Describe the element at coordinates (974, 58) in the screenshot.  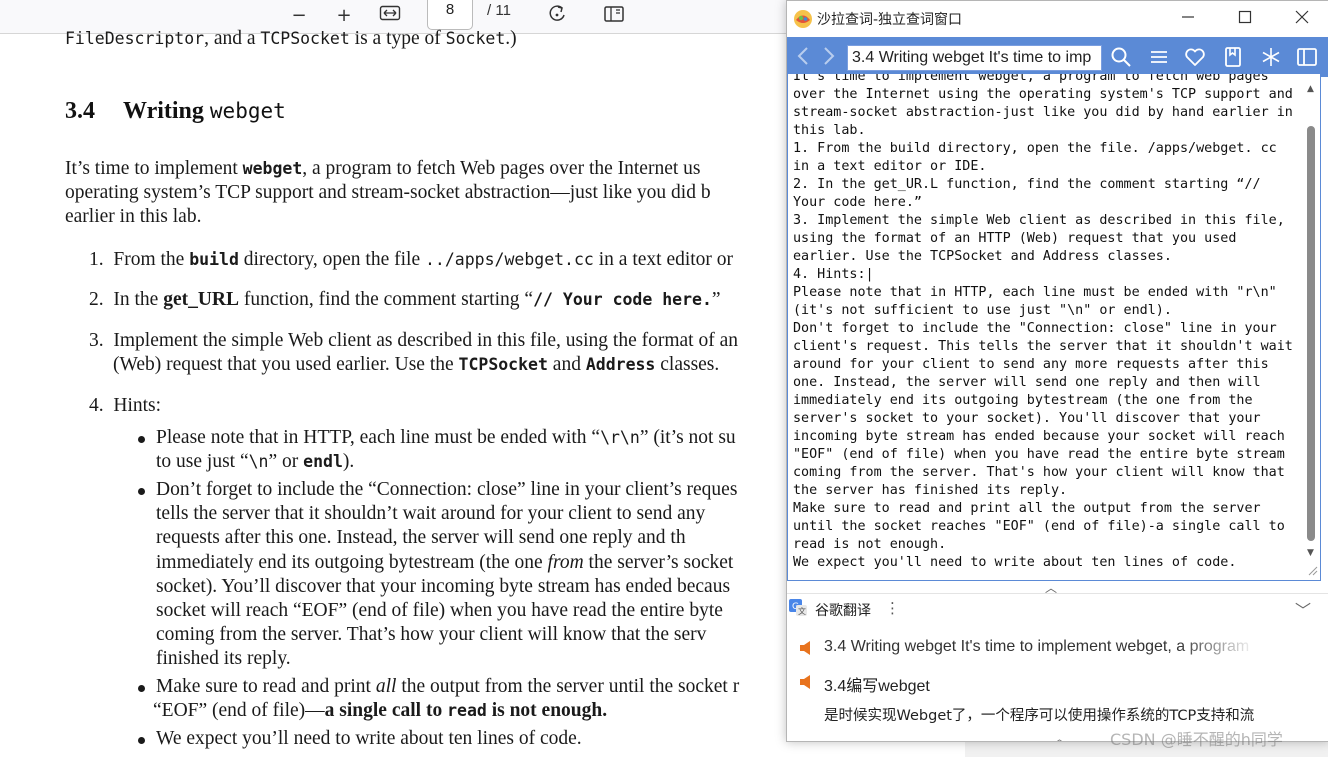
I see `search-input: 3.4 Writing webget It's time to imp` at that location.